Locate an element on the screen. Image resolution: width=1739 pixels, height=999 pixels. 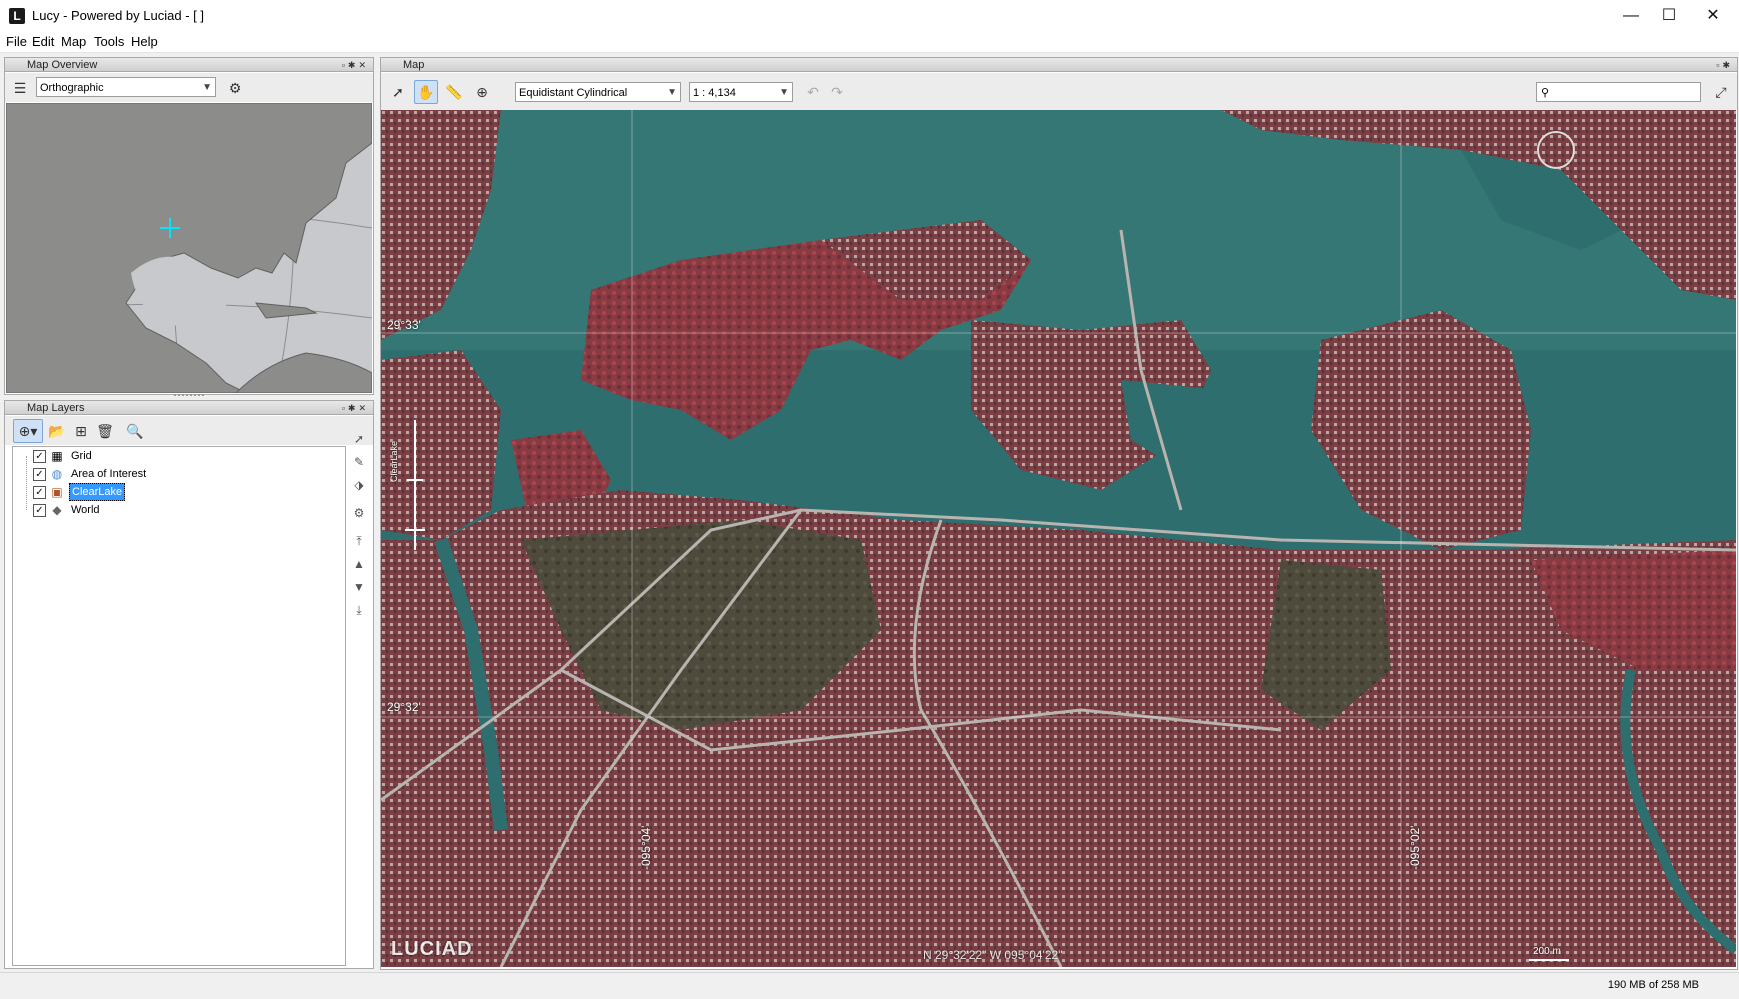
app-logo-icon: L is located at coordinates (17, 16).